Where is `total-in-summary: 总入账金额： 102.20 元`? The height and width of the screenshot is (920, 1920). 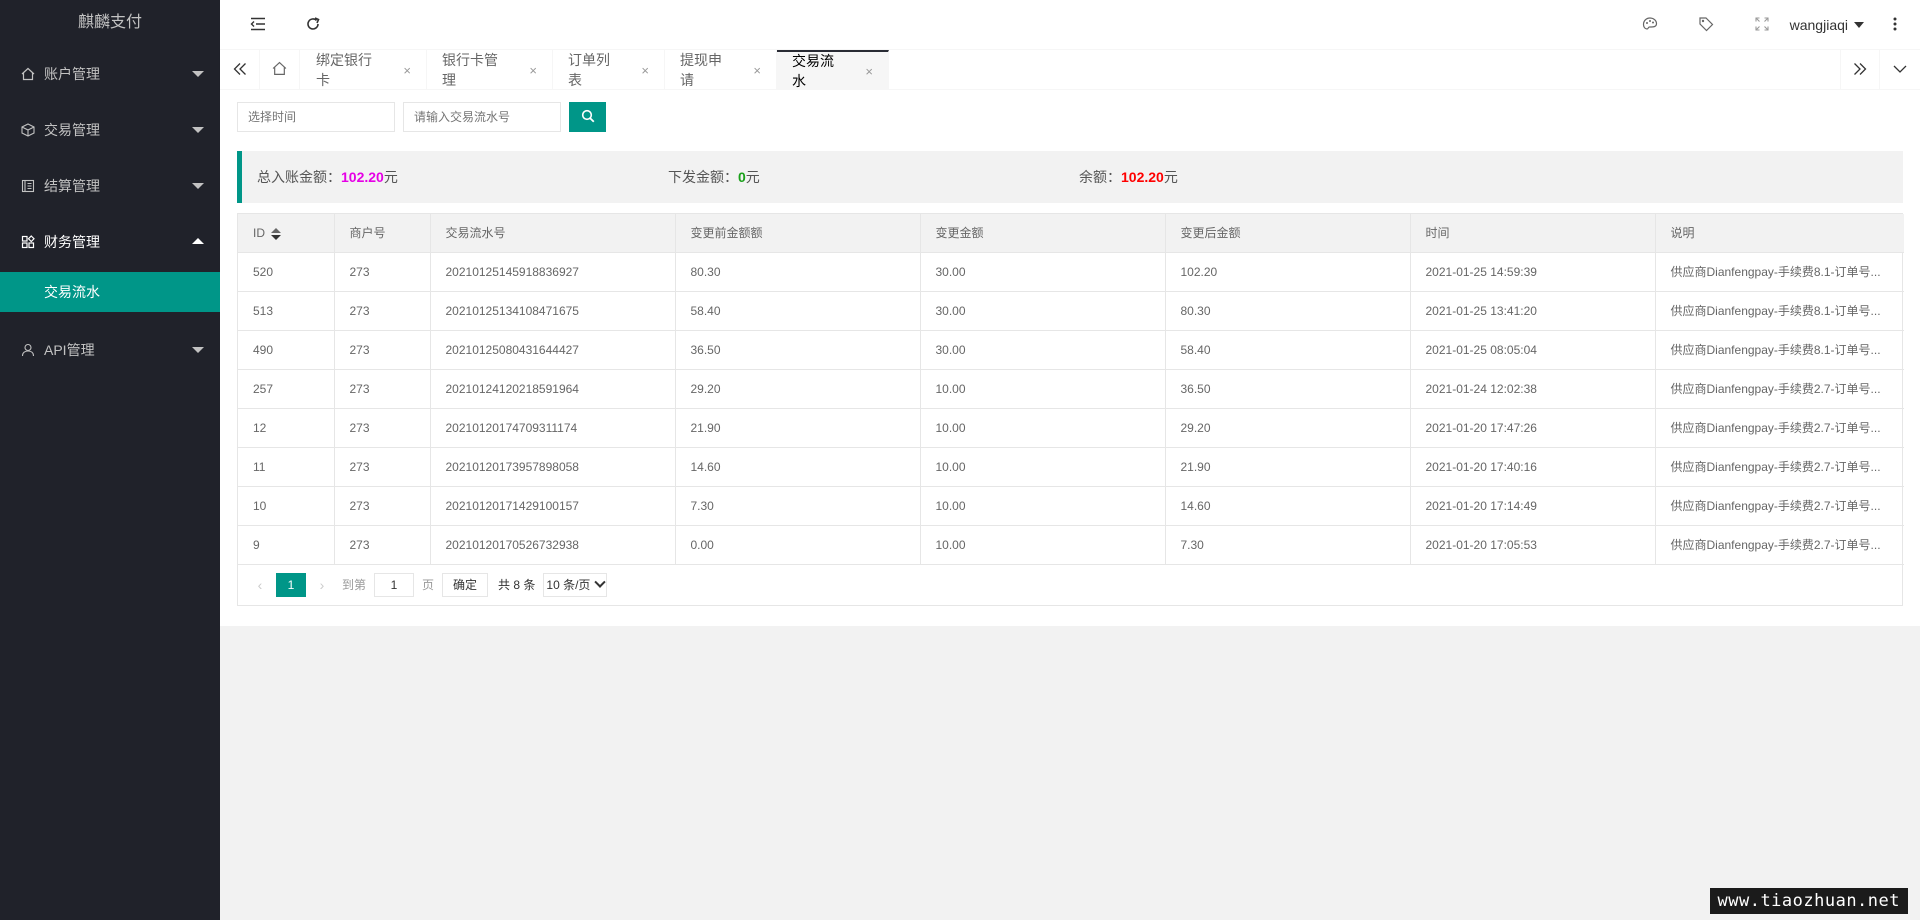 total-in-summary: 总入账金额： 102.20 元 is located at coordinates (327, 177).